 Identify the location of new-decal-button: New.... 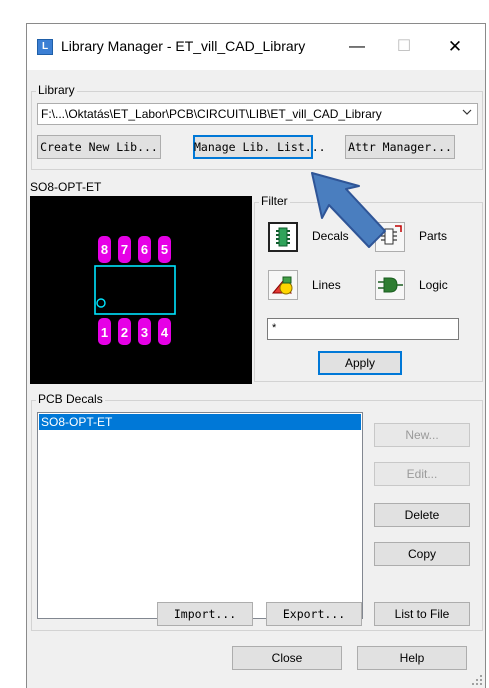
(422, 435).